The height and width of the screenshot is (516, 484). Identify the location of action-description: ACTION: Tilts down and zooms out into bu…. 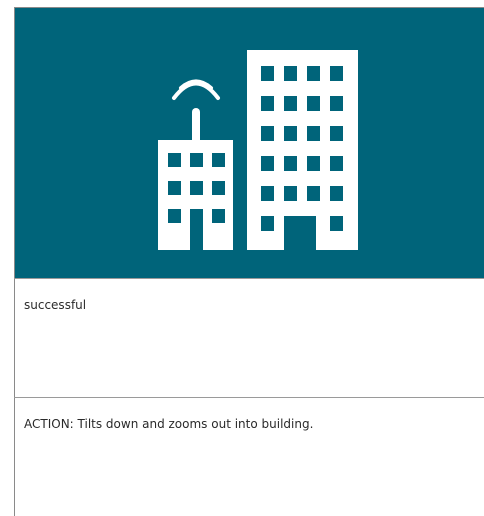
(169, 424).